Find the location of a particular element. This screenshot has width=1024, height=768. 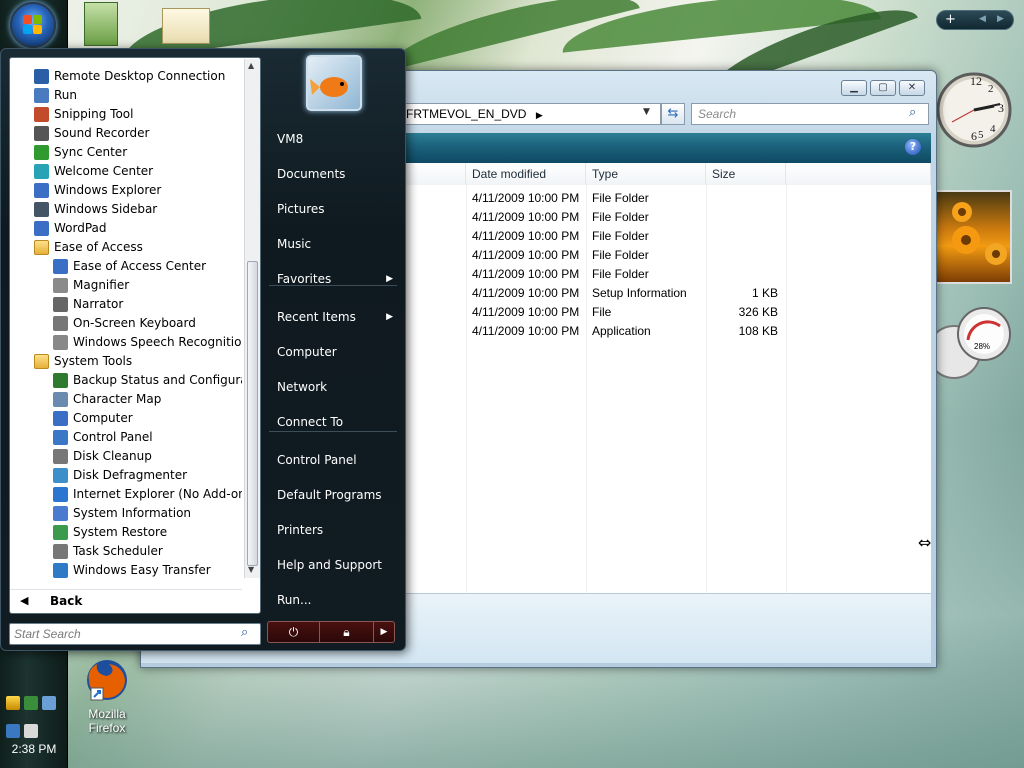

cell-date: 4/11/2009 10:00 PM is located at coordinates (526, 255).